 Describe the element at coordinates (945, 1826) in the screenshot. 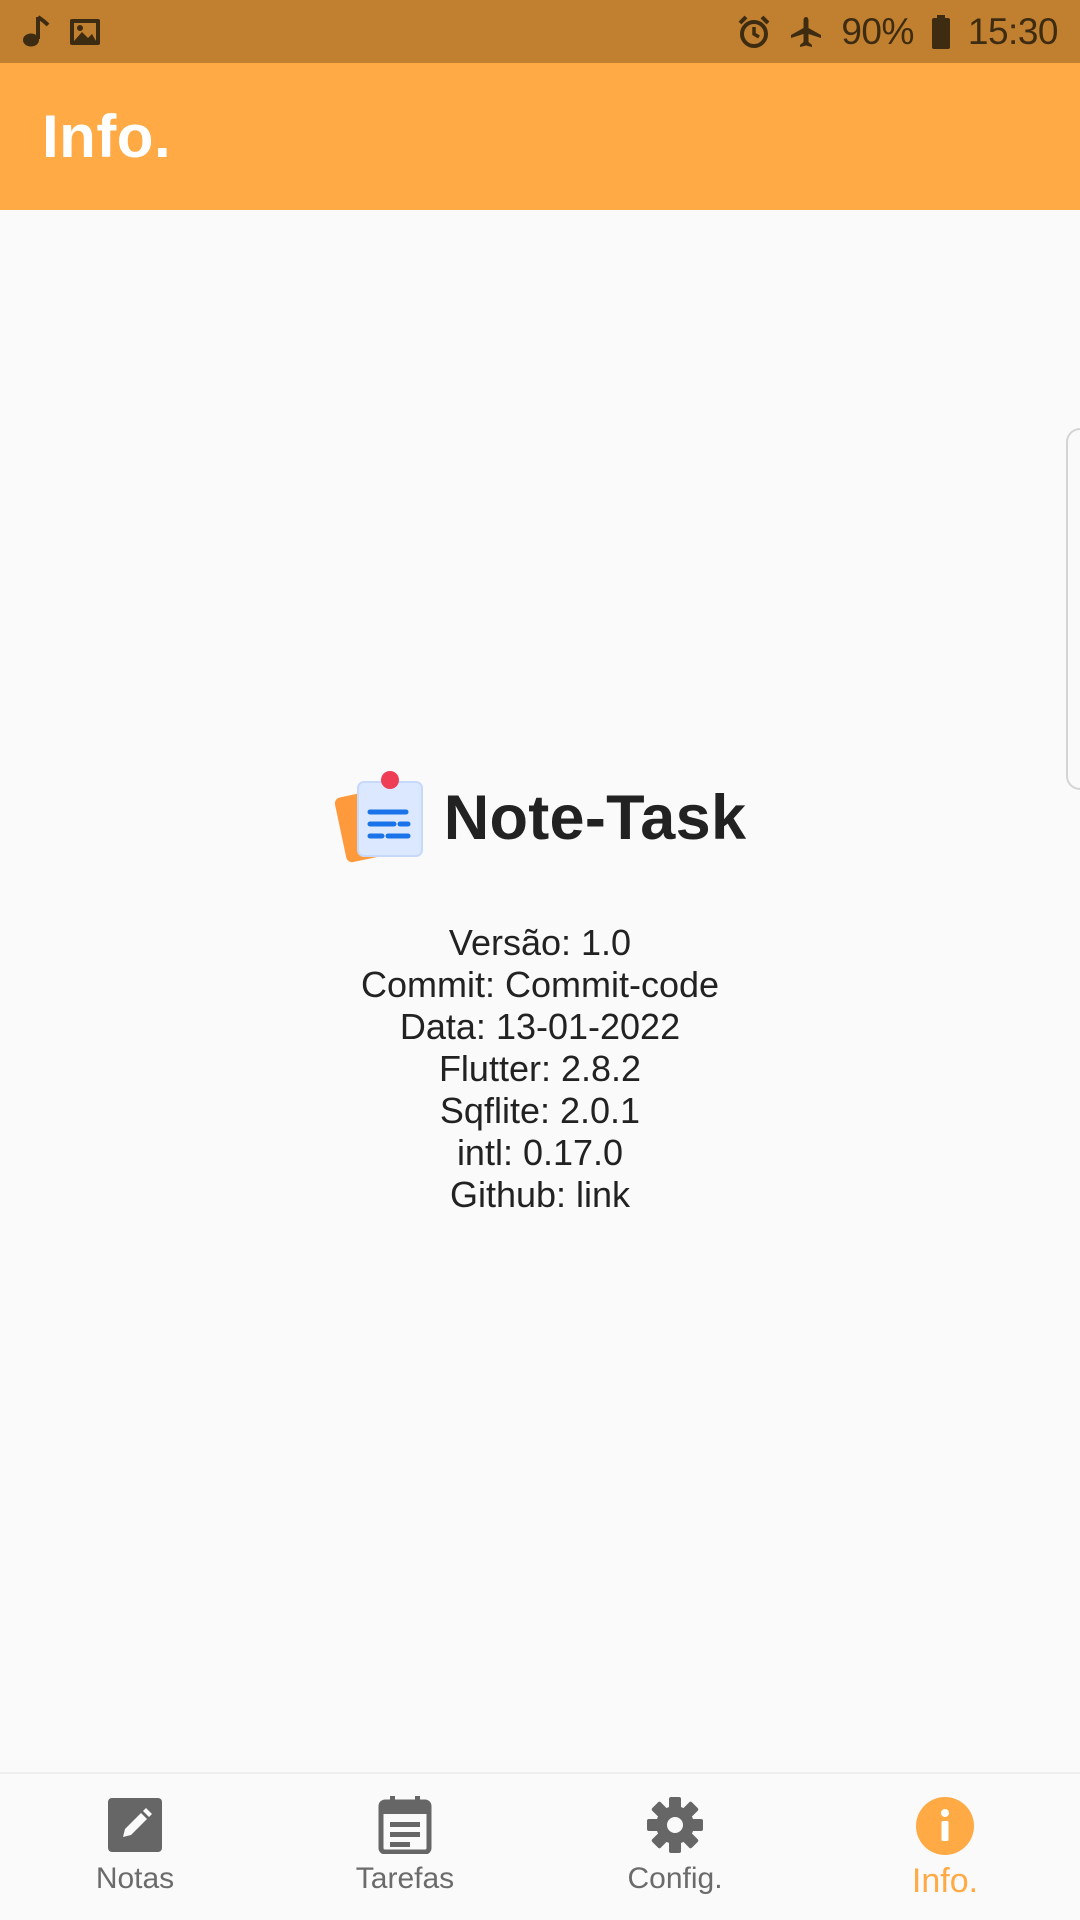

I see `info-icon` at that location.